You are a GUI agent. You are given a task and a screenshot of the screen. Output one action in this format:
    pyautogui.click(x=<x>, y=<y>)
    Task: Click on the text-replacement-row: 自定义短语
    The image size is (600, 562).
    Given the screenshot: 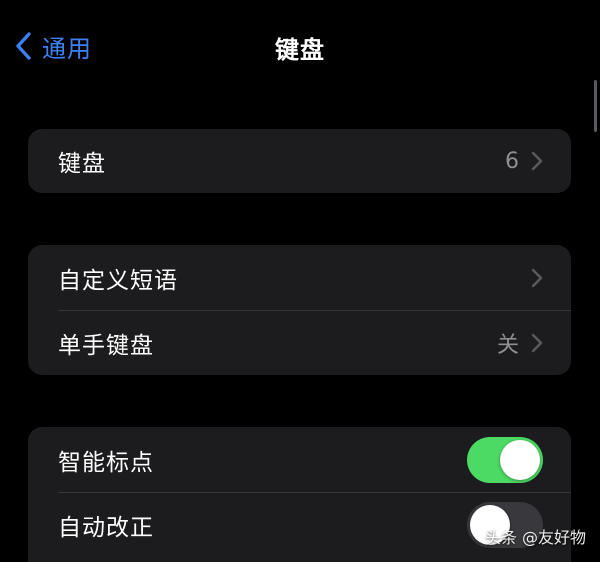 What is the action you would take?
    pyautogui.click(x=299, y=277)
    